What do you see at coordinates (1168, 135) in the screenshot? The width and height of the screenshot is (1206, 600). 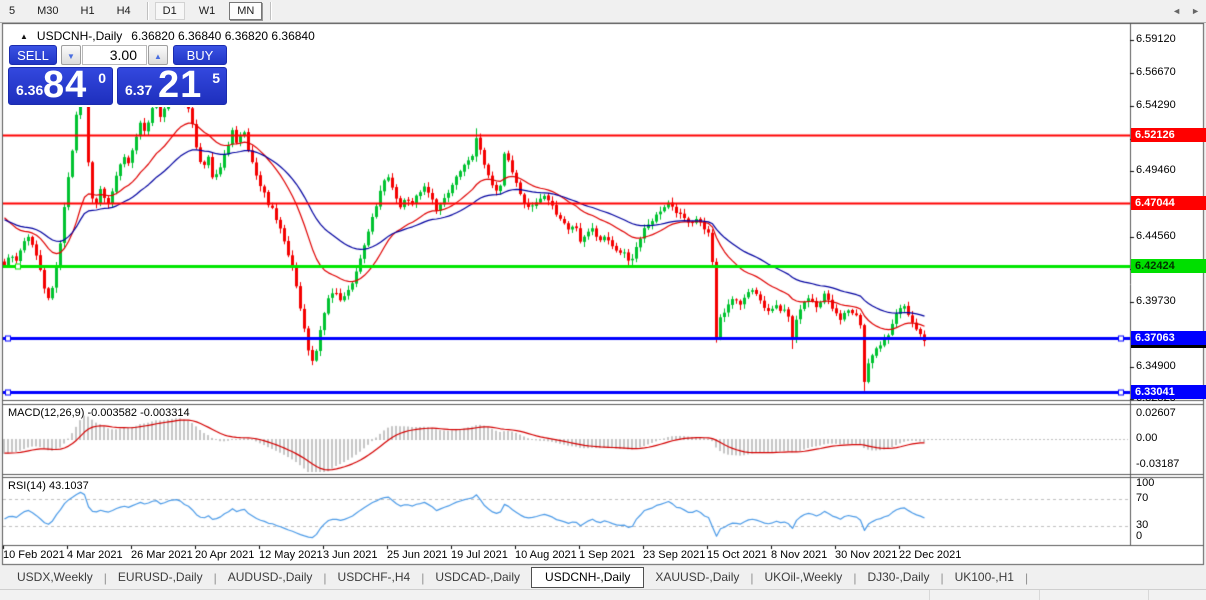 I see `price-line-tag: 6.52126` at bounding box center [1168, 135].